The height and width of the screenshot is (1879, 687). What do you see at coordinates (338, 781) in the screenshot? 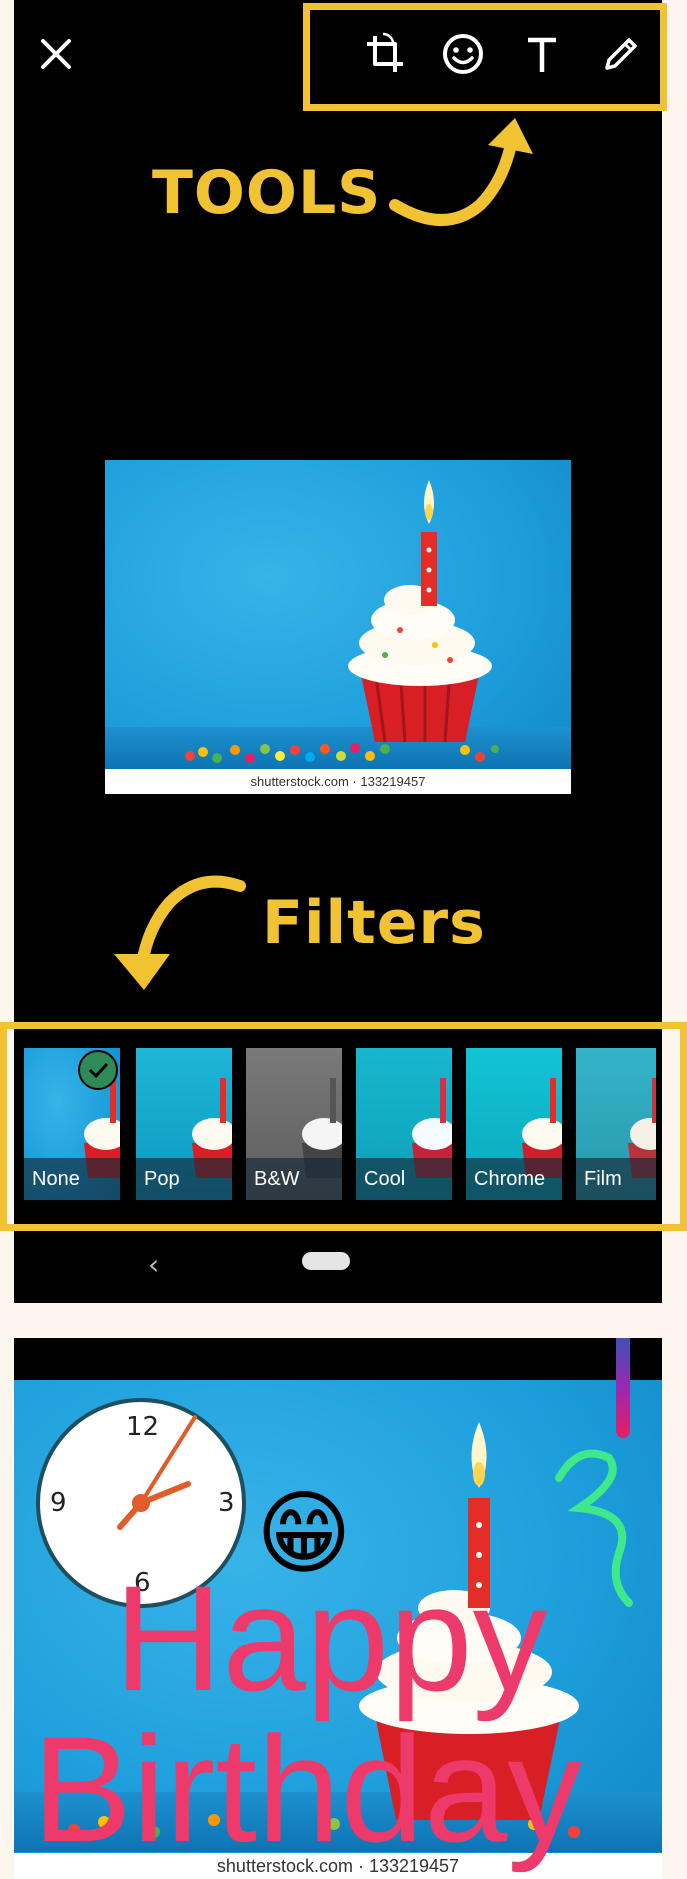
I see `watermark-text: shutterstock.com · 133219457` at bounding box center [338, 781].